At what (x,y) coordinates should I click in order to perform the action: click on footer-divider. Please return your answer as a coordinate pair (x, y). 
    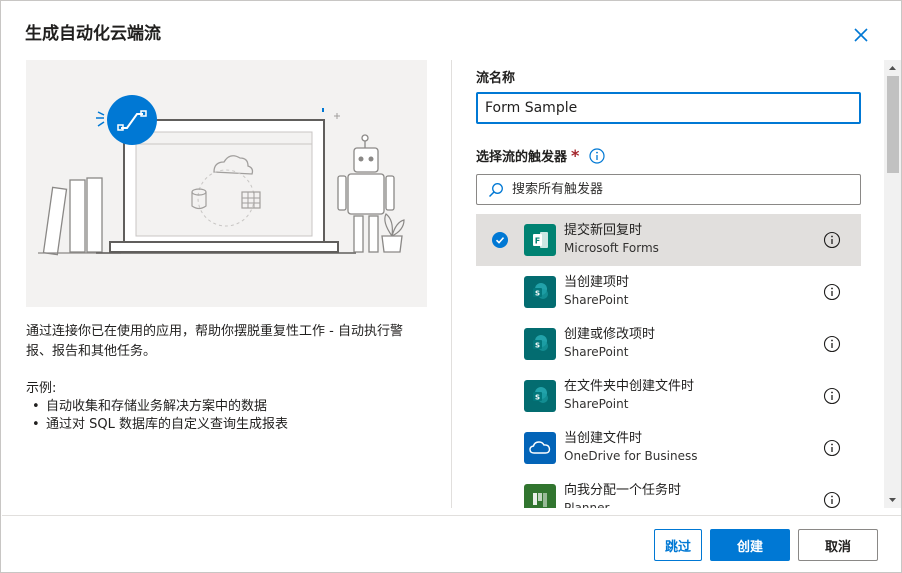
    Looking at the image, I should click on (451, 515).